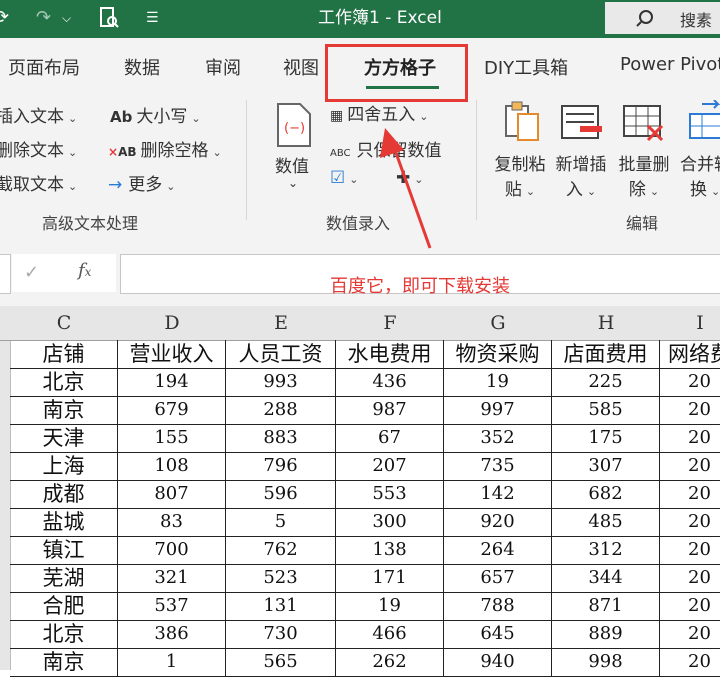 Image resolution: width=720 pixels, height=677 pixels. Describe the element at coordinates (606, 634) in the screenshot. I see `table-cell: 889` at that location.